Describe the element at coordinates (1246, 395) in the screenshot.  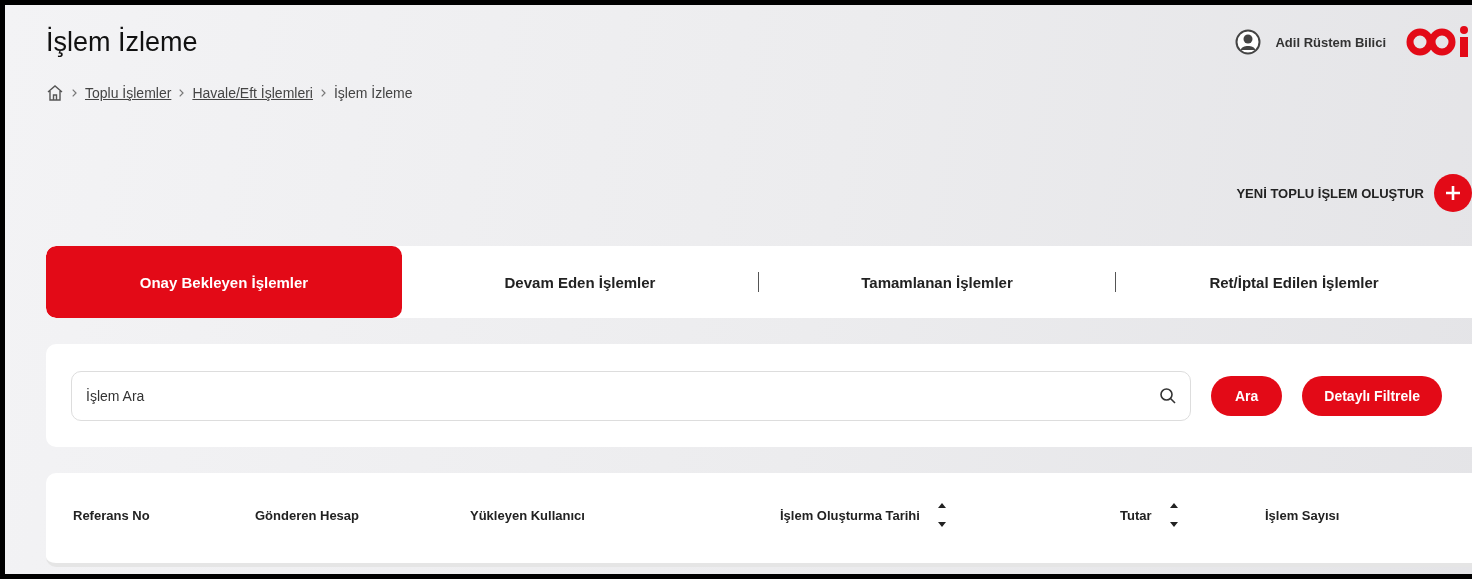
I see `search-button: Ara` at that location.